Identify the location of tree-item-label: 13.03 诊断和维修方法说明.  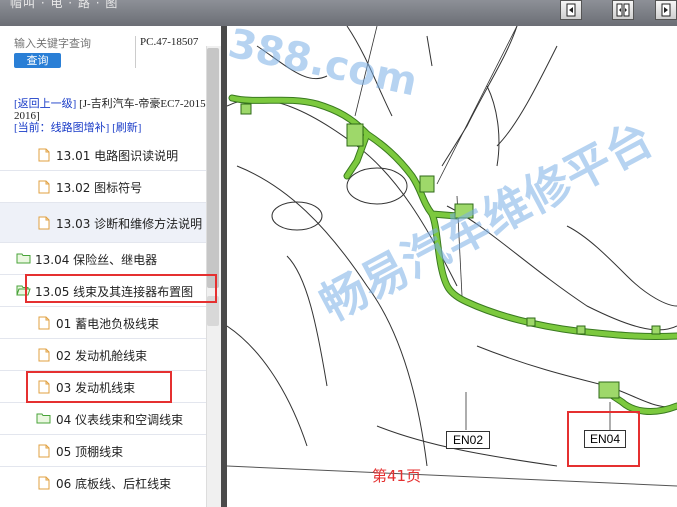
(129, 224).